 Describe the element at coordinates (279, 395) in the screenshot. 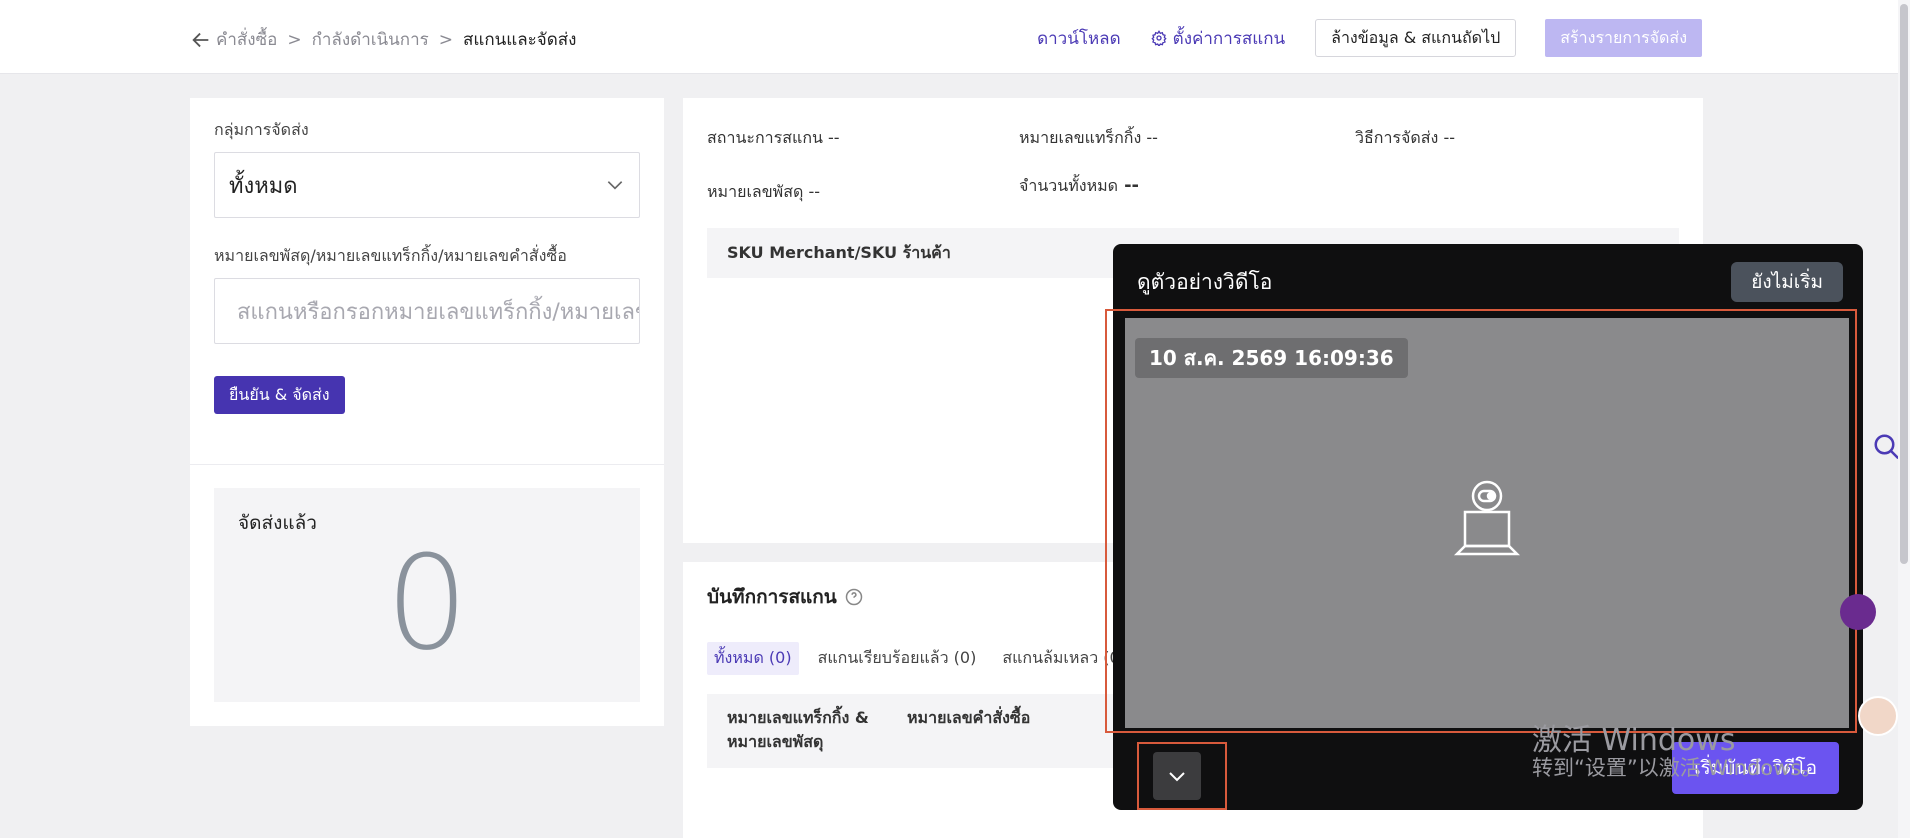

I see `confirm-and-ship-button: ยืนยัน & จัดส่ง` at that location.